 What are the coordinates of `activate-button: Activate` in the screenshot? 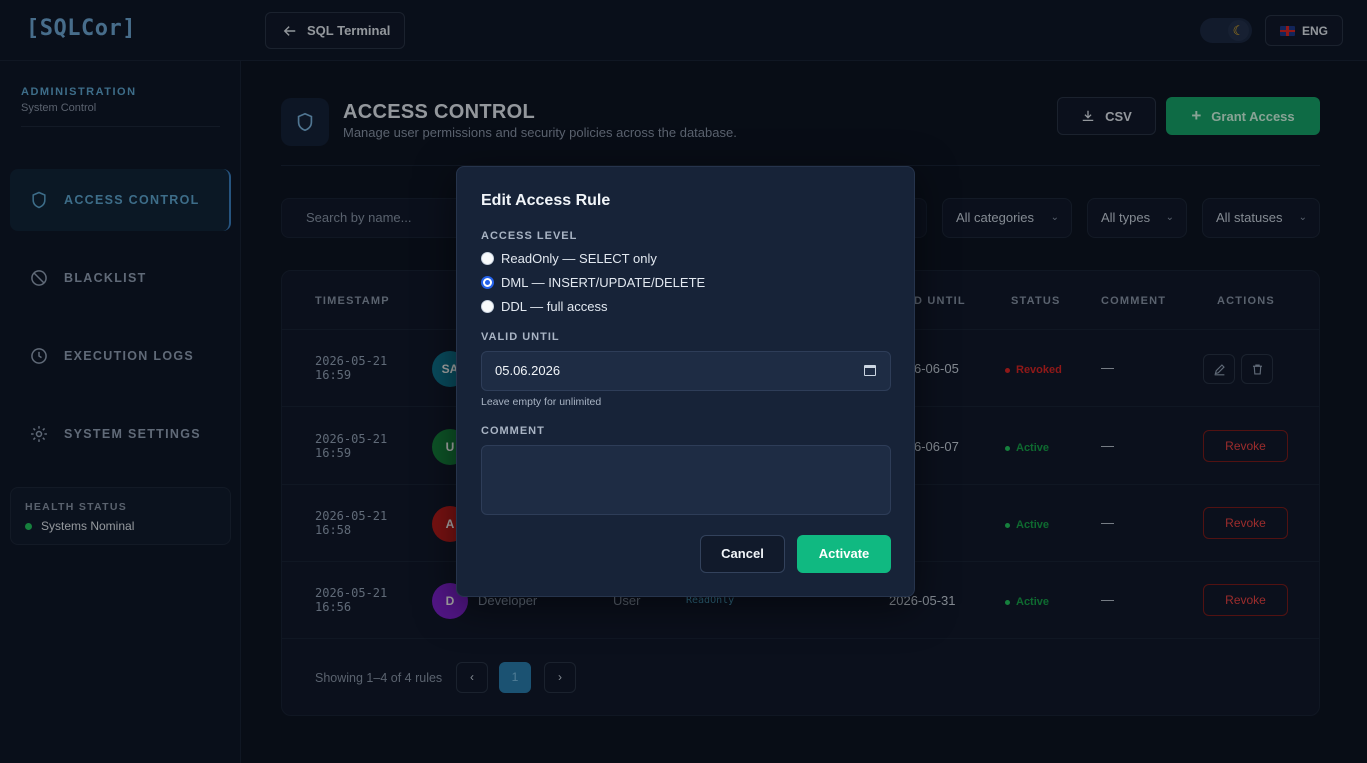 It's located at (844, 554).